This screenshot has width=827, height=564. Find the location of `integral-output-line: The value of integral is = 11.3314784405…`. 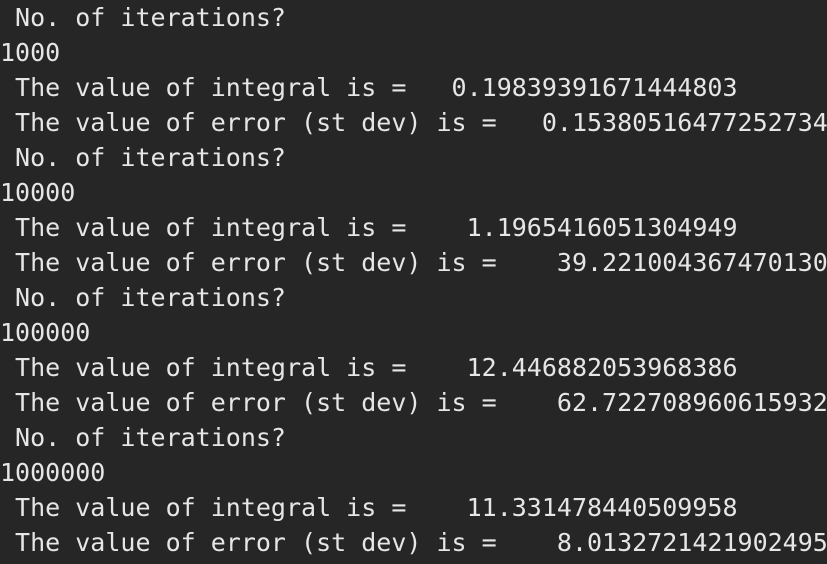

integral-output-line: The value of integral is = 11.3314784405… is located at coordinates (369, 507).